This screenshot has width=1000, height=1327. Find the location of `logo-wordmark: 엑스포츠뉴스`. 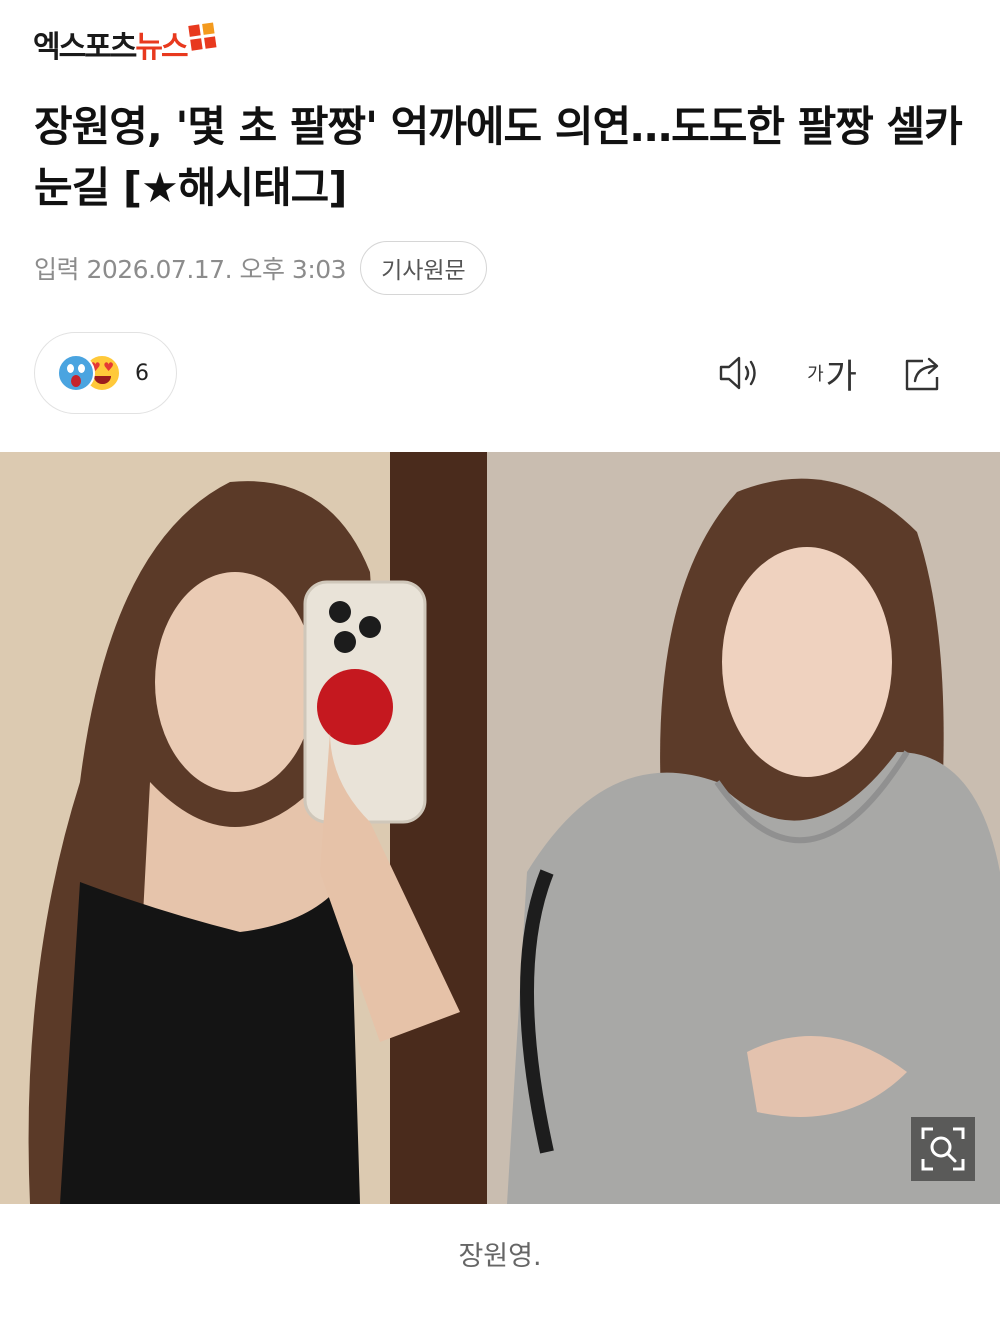

logo-wordmark: 엑스포츠뉴스 is located at coordinates (111, 47).